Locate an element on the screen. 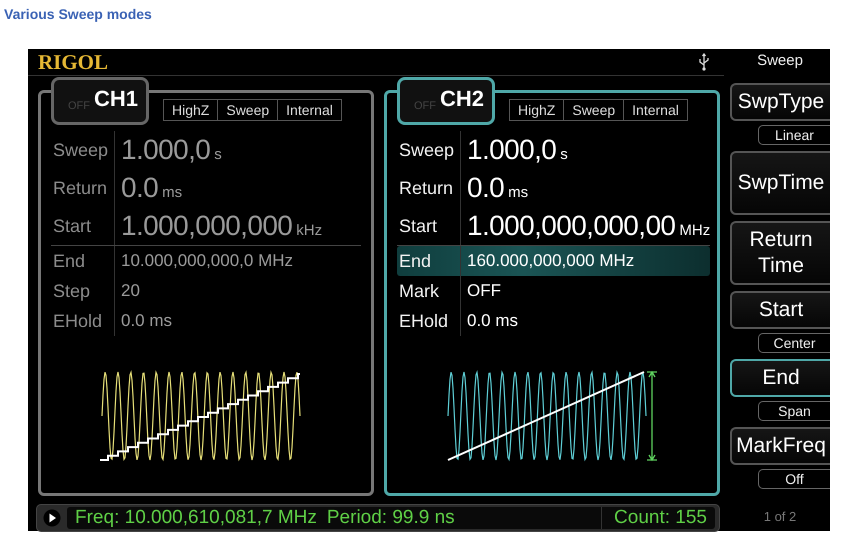  menu-key: SwpTime is located at coordinates (780, 183).